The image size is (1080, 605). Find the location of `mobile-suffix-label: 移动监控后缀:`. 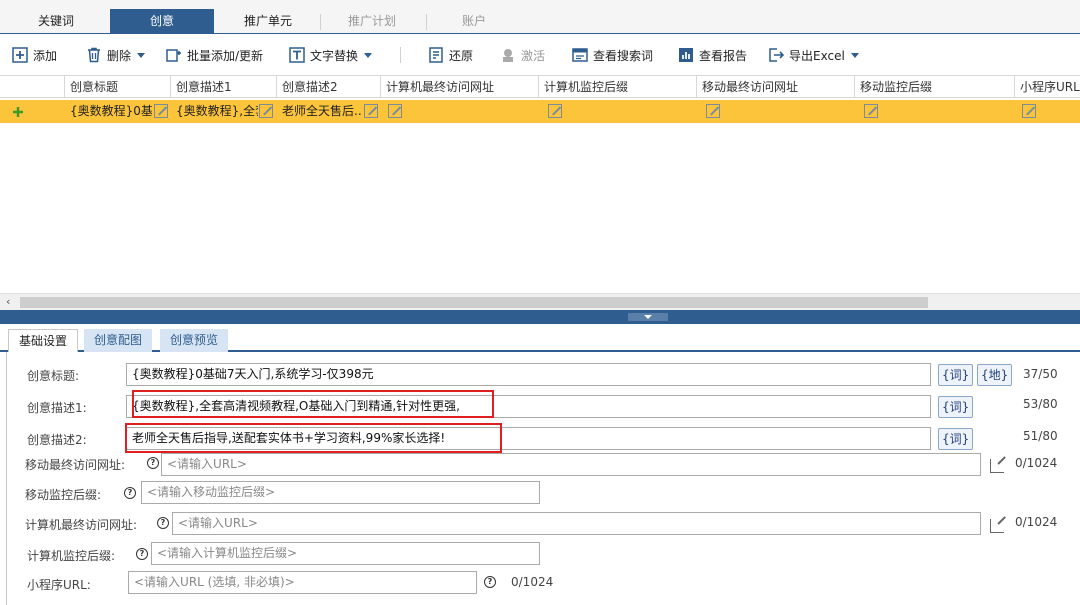

mobile-suffix-label: 移动监控后缀: is located at coordinates (63, 495).